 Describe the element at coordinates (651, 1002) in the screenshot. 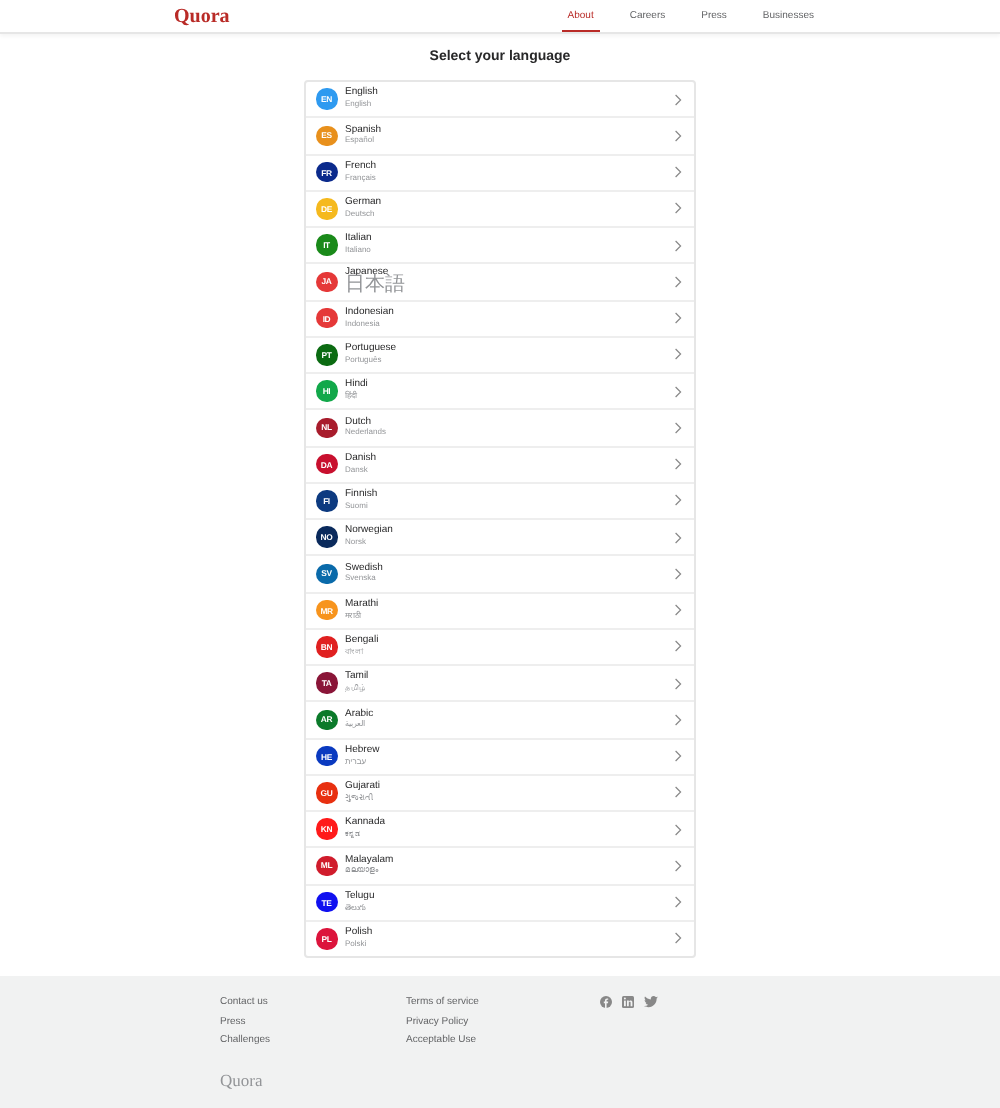

I see `twitter-icon` at that location.